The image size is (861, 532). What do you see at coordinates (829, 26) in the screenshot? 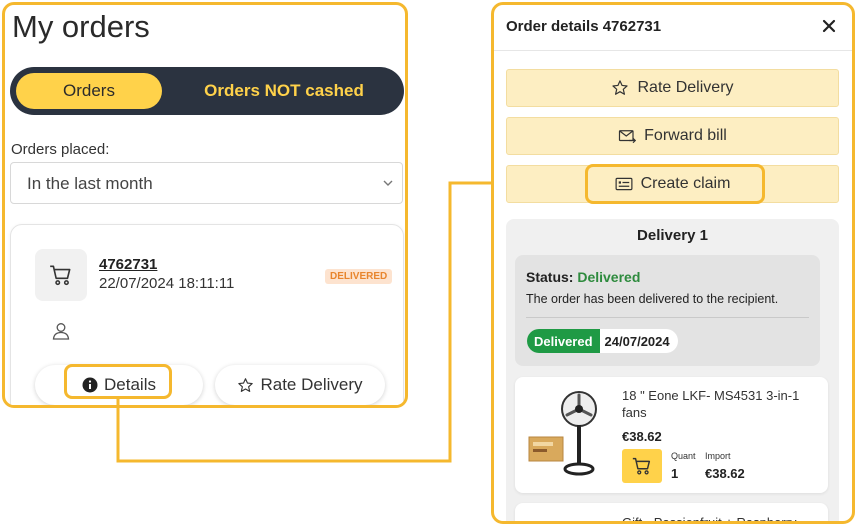
I see `close-icon` at bounding box center [829, 26].